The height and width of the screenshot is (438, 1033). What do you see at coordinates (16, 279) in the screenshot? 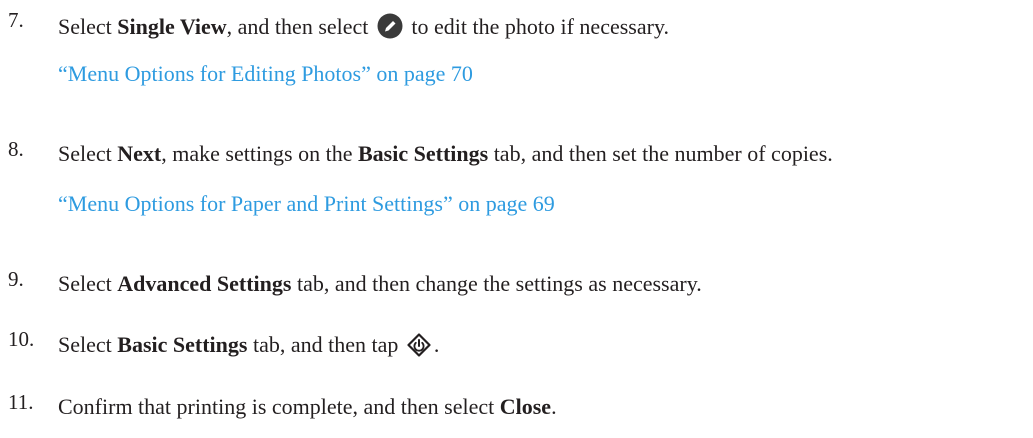
I see `step-number: 9.` at bounding box center [16, 279].